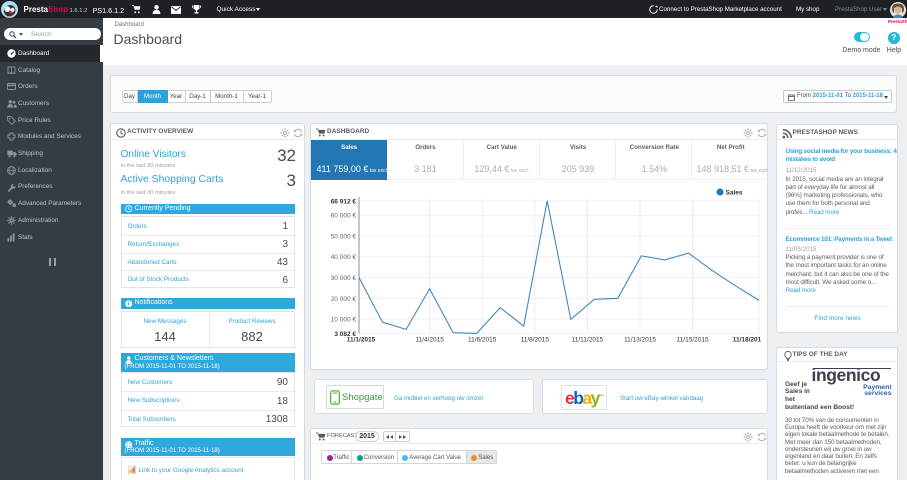 The width and height of the screenshot is (907, 480). I want to click on svg-text: Sales, so click(734, 193).